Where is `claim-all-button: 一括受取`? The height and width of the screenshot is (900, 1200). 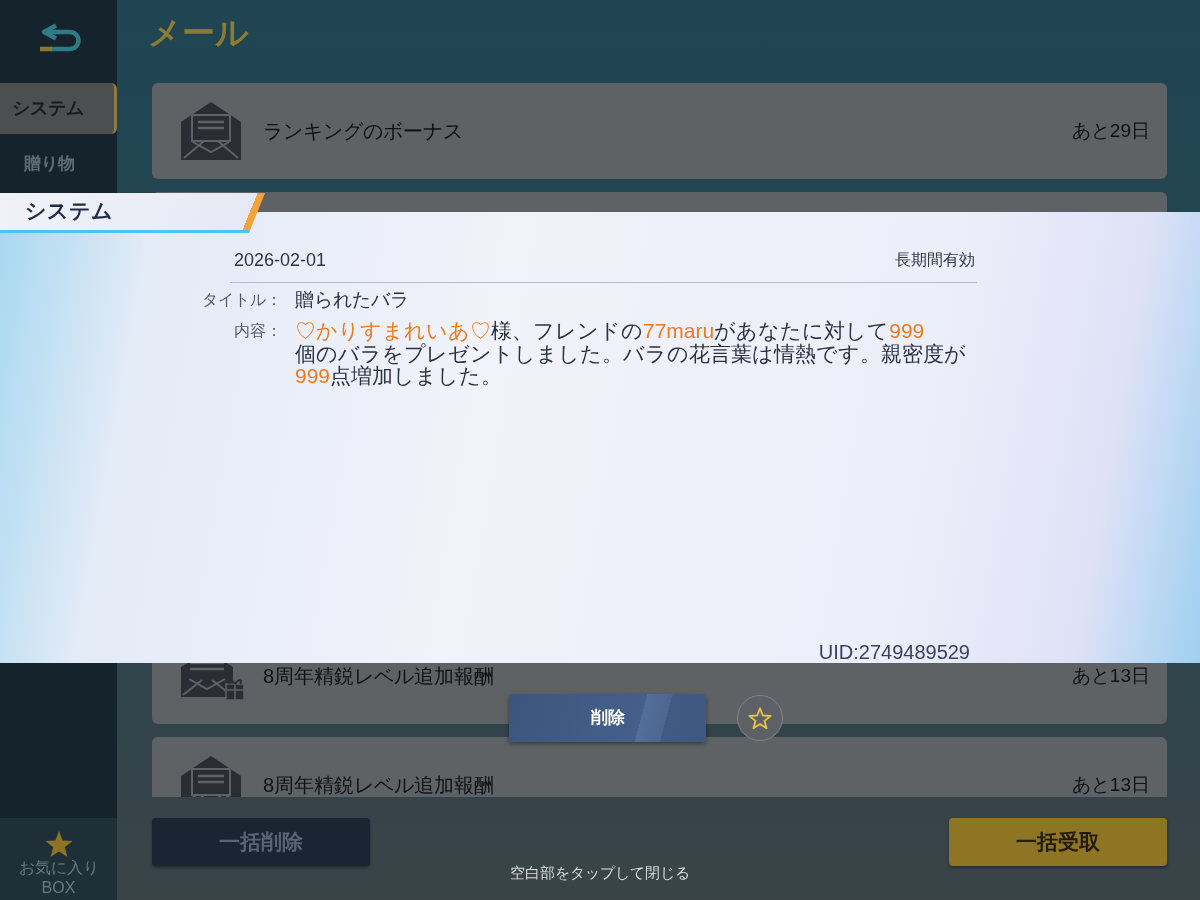
claim-all-button: 一括受取 is located at coordinates (1058, 842).